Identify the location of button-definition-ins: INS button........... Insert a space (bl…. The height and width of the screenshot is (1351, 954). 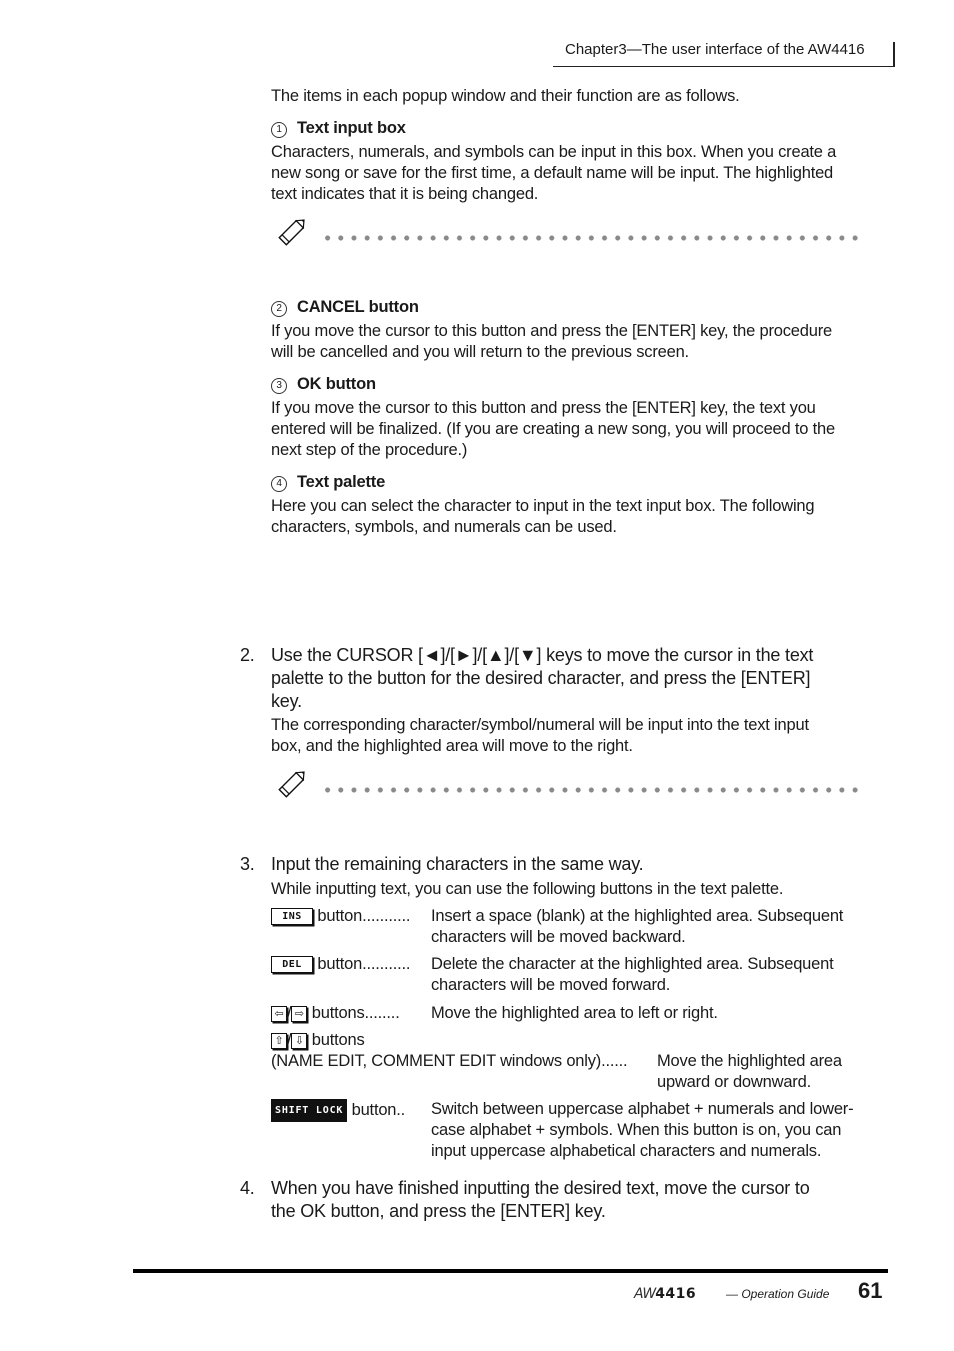
(581, 928).